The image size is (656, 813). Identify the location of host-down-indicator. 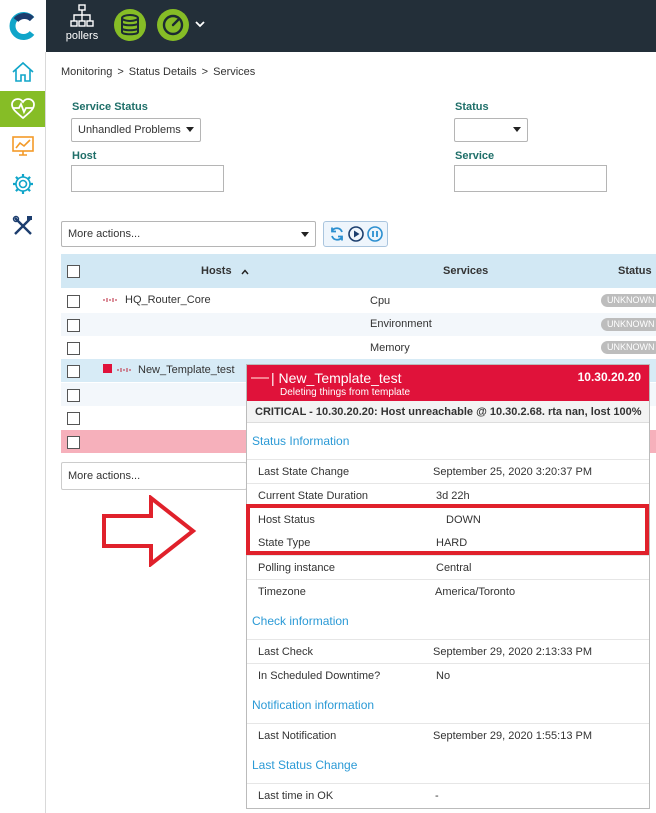
(107, 368).